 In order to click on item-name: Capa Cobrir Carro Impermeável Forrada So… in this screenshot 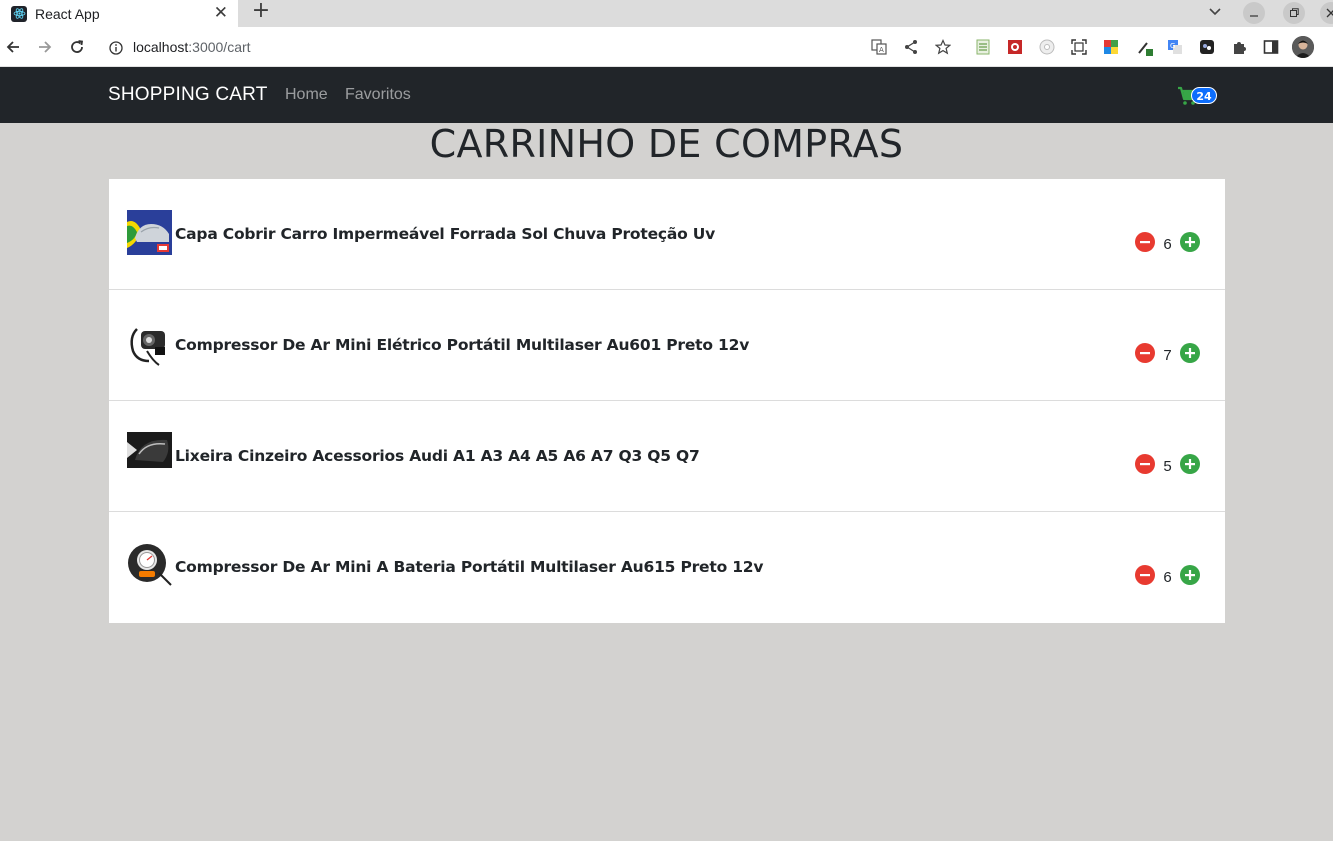, I will do `click(445, 234)`.